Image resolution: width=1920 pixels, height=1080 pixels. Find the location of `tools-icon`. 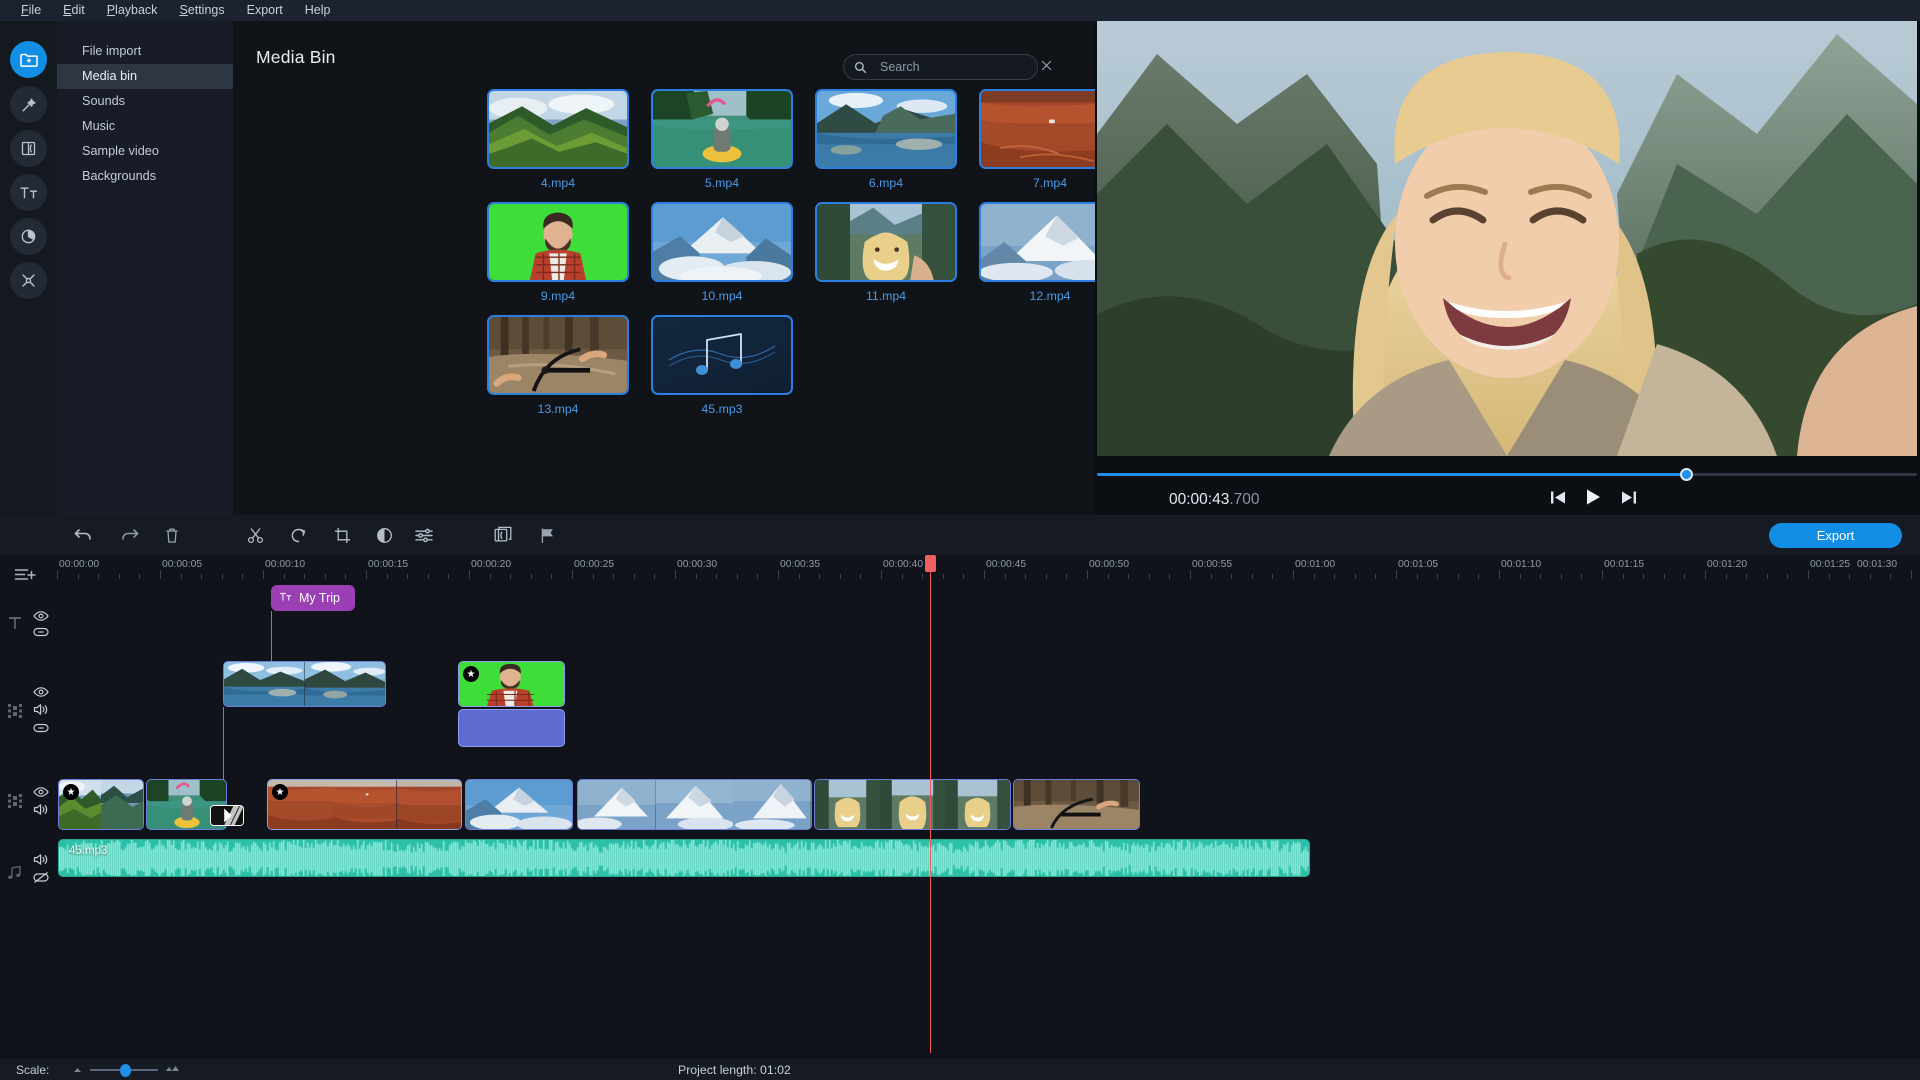

tools-icon is located at coordinates (28, 280).